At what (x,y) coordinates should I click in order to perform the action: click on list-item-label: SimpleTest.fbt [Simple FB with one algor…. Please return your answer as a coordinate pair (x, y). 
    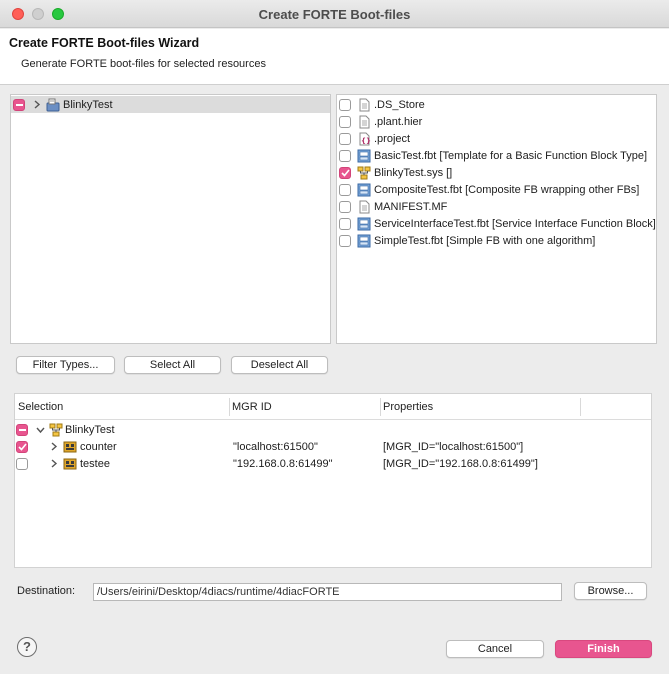
    Looking at the image, I should click on (485, 240).